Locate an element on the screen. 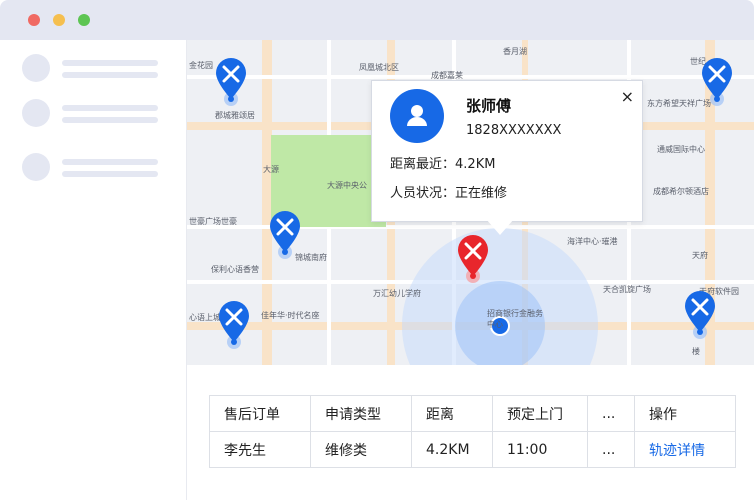 Image resolution: width=754 pixels, height=500 pixels. column-header: 预定上门 is located at coordinates (540, 413).